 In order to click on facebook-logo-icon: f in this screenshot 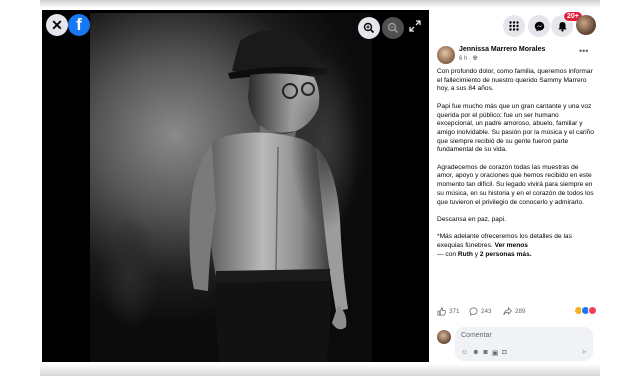, I will do `click(79, 25)`.